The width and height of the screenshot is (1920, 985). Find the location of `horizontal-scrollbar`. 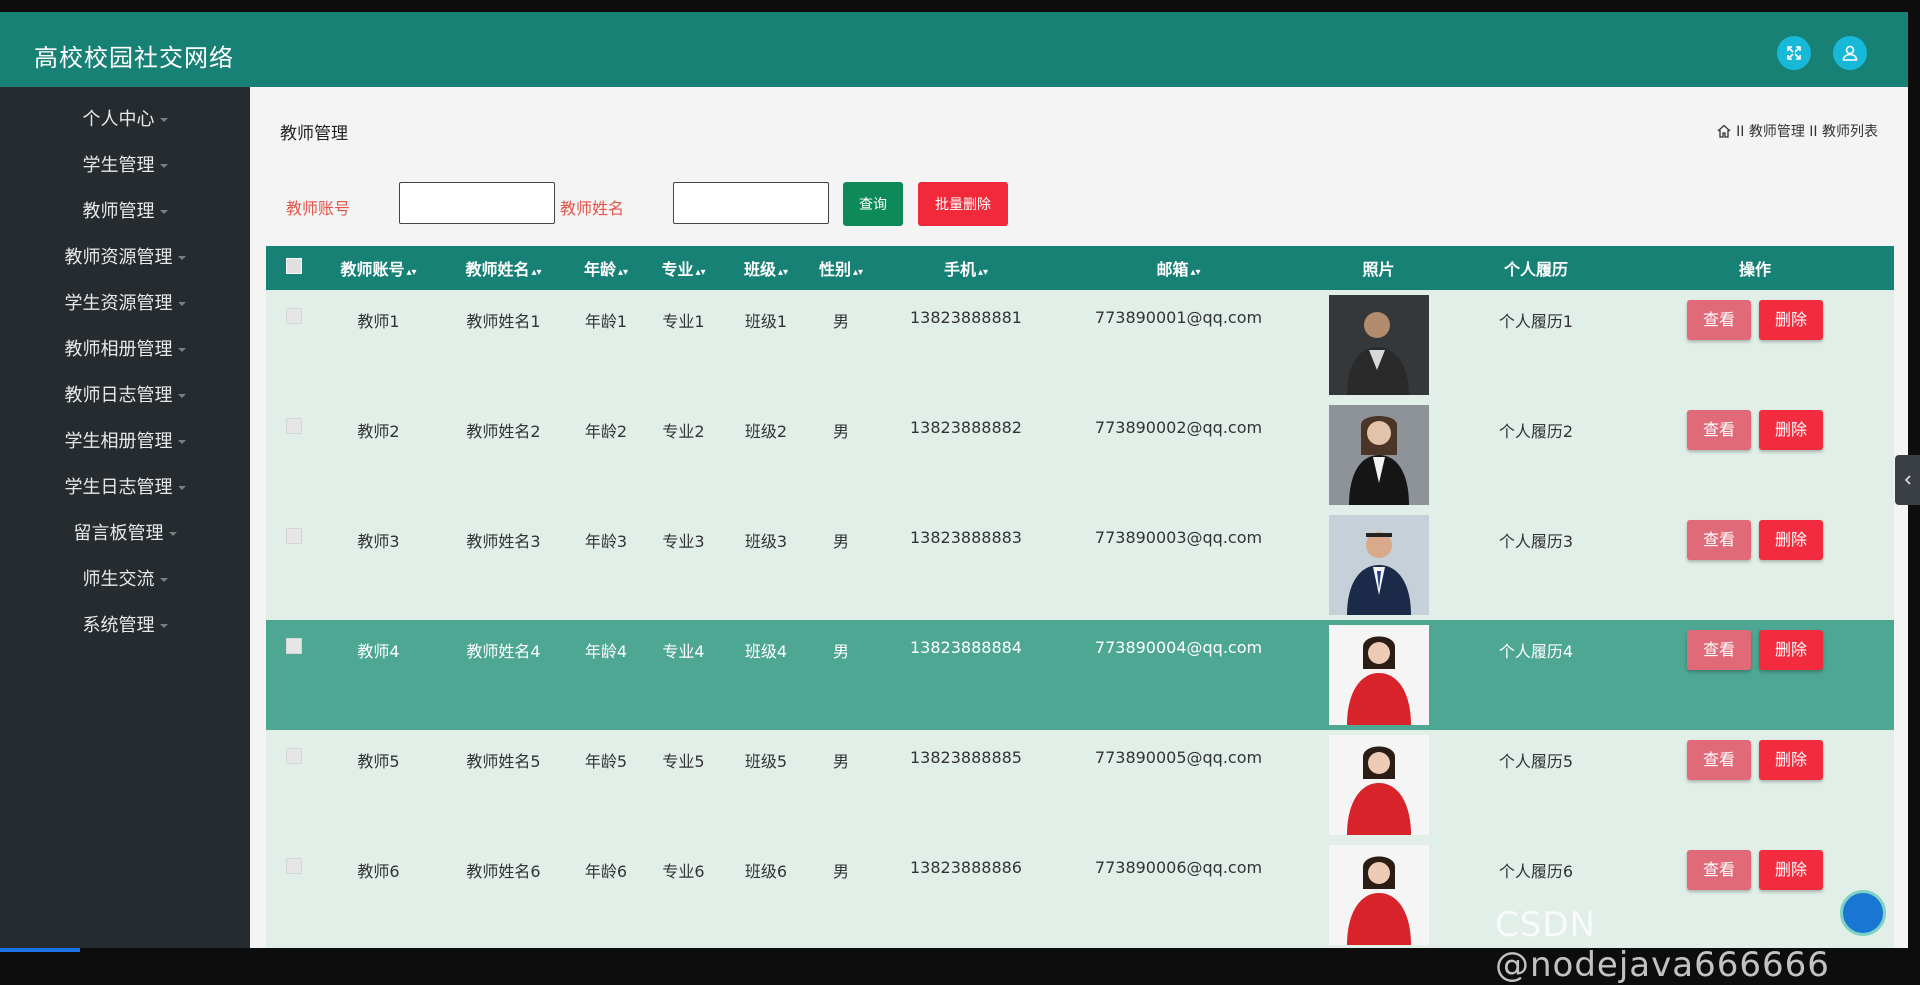

horizontal-scrollbar is located at coordinates (40, 950).